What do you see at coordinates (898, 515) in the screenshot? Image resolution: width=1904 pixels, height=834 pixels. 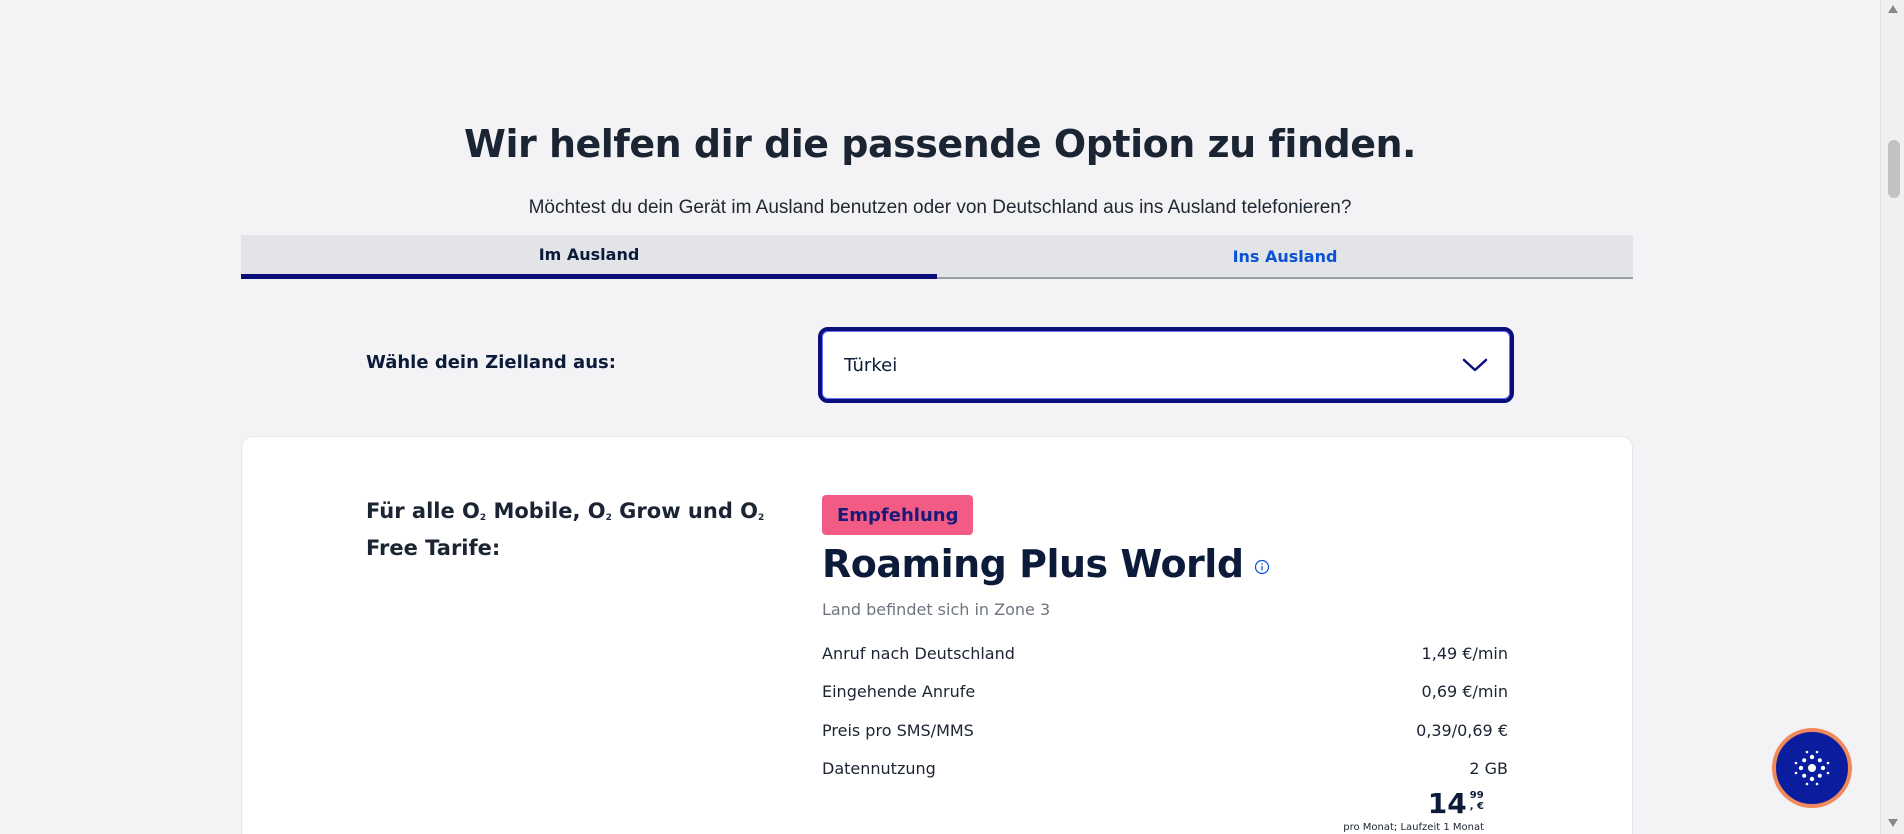 I see `recommendation-badge: Empfehlung` at bounding box center [898, 515].